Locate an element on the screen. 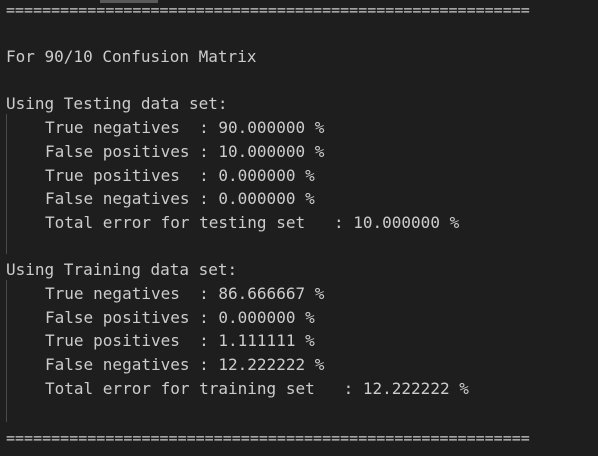 The width and height of the screenshot is (598, 456). testing-true-negatives: True negatives : 90.000000 % is located at coordinates (185, 127).